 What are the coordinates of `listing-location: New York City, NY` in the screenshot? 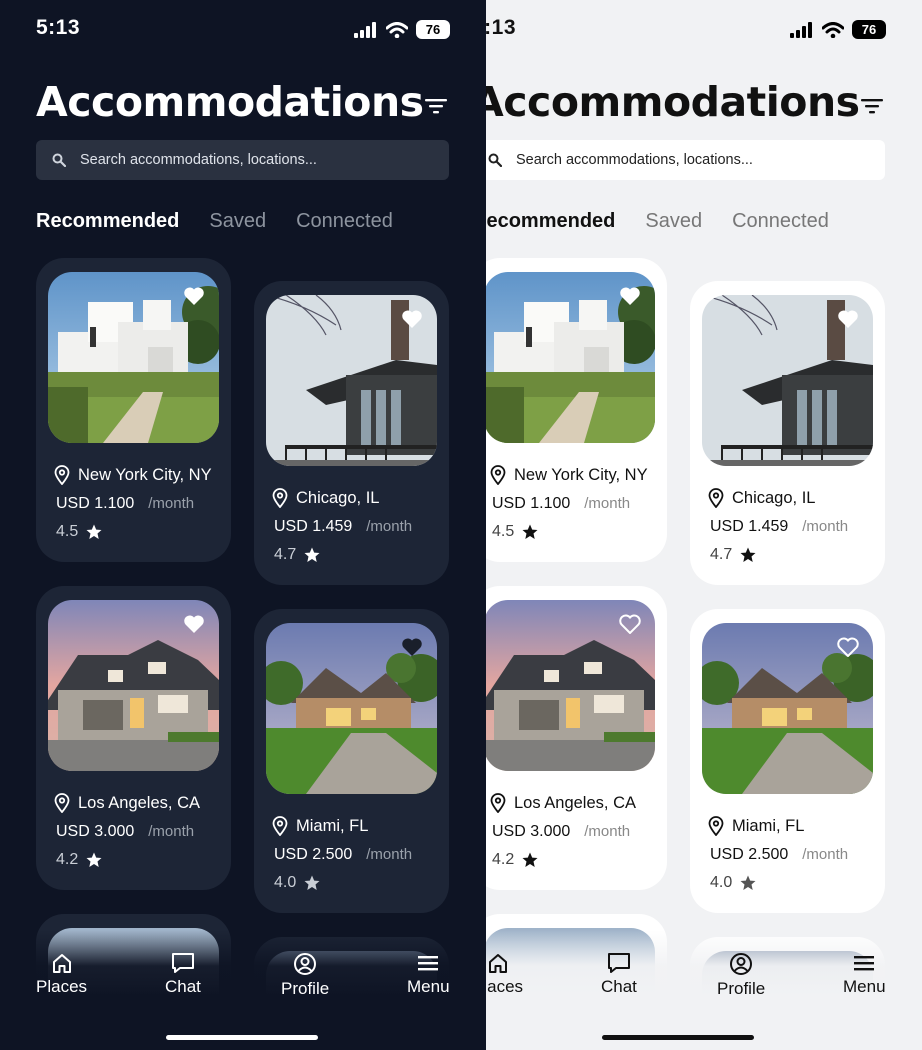 It's located at (581, 474).